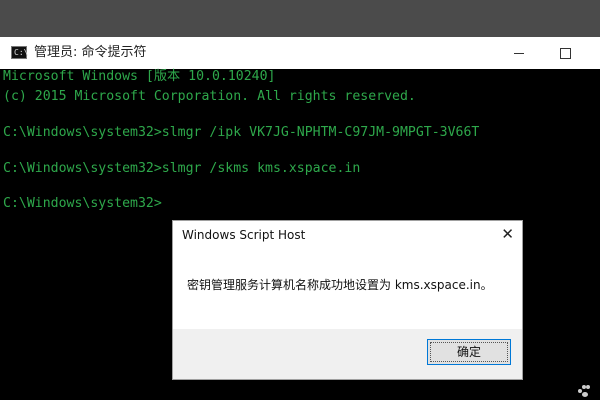 The height and width of the screenshot is (400, 600). I want to click on dialog-titlebar: Windows Script Host ✕, so click(347, 235).